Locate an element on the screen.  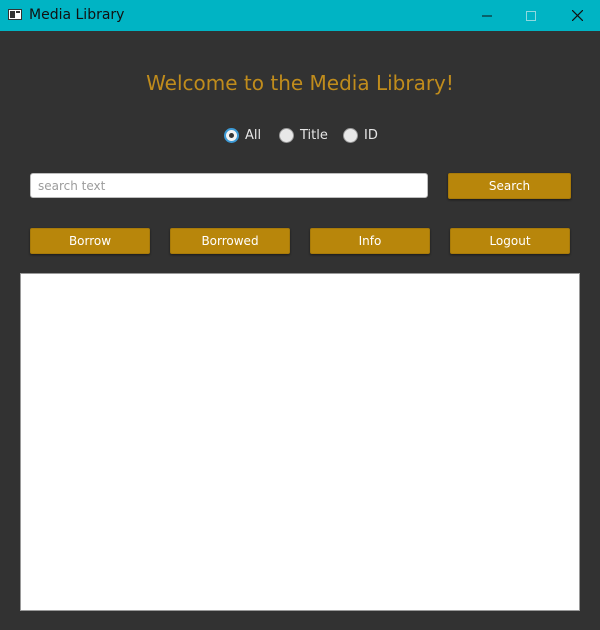
maximize-icon is located at coordinates (531, 15).